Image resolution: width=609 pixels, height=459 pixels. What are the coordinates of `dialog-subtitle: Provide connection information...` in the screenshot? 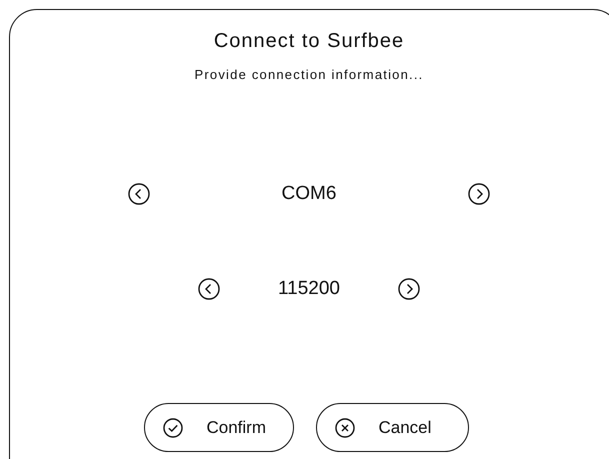 It's located at (309, 75).